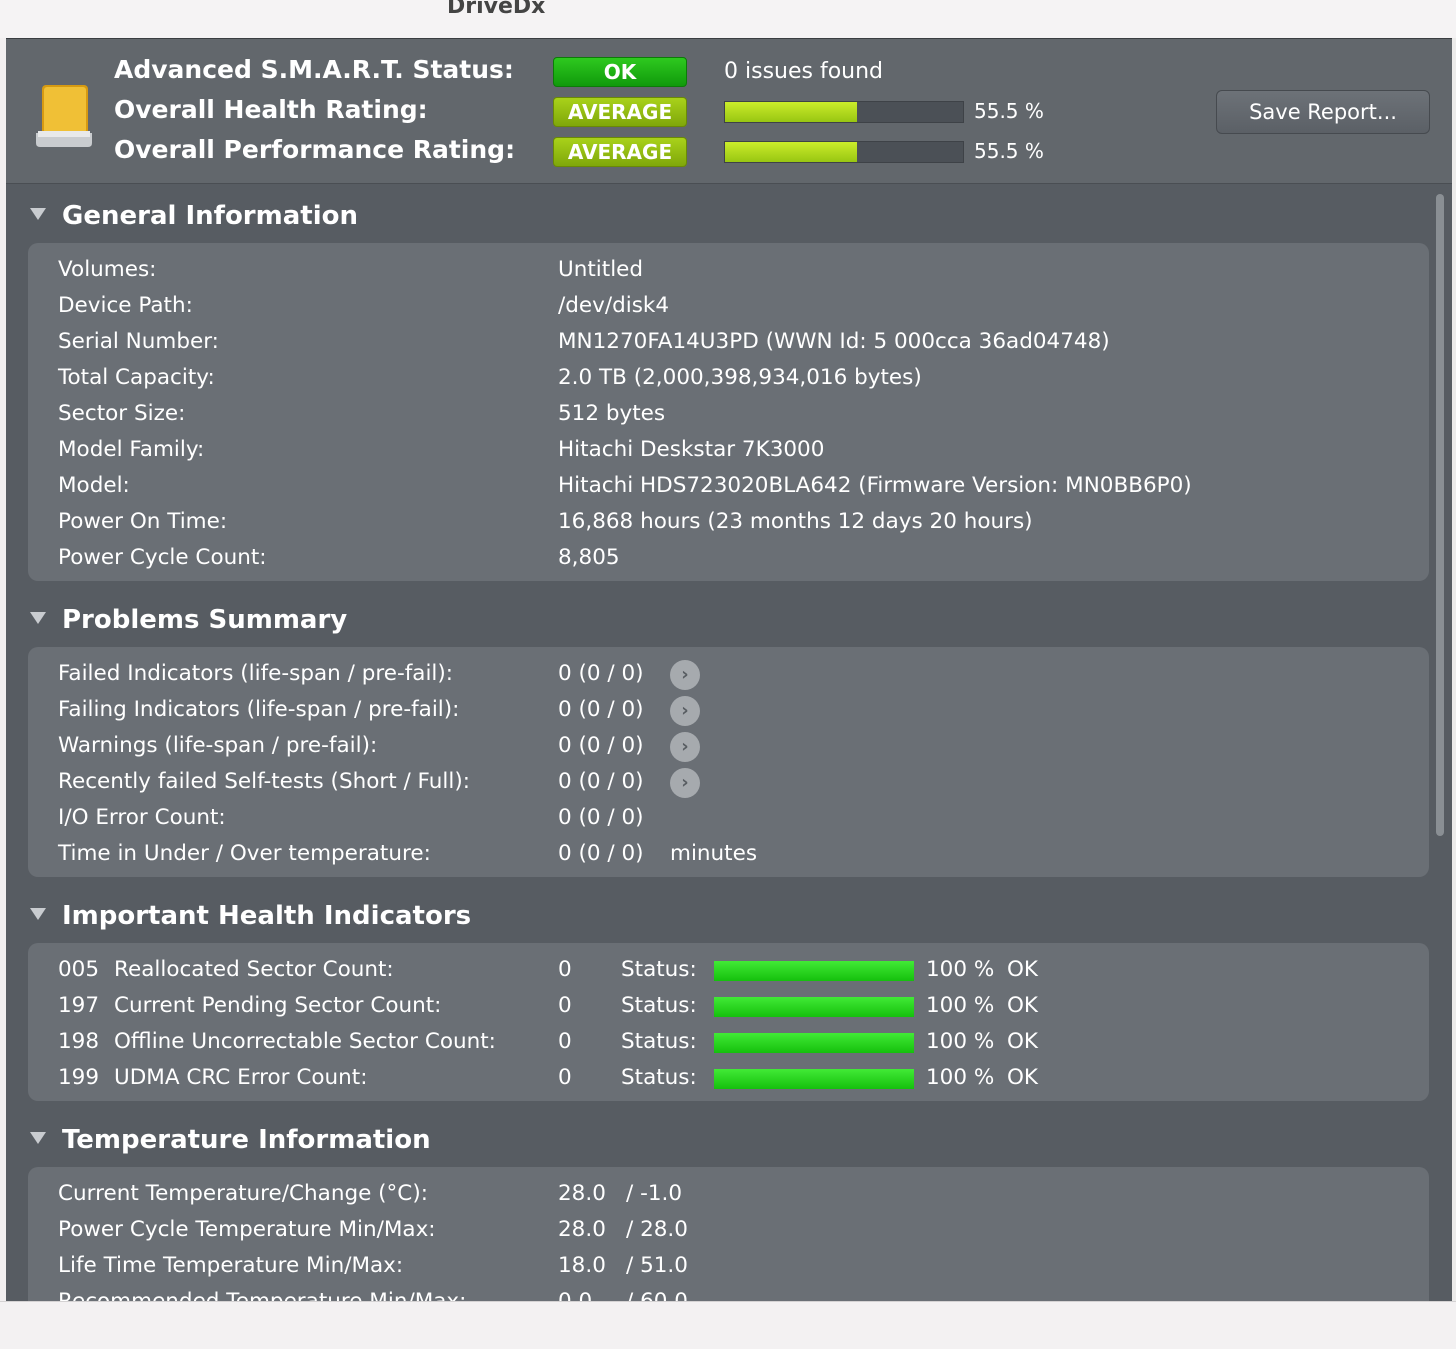  I want to click on performance-percent: 55.5 %, so click(1009, 151).